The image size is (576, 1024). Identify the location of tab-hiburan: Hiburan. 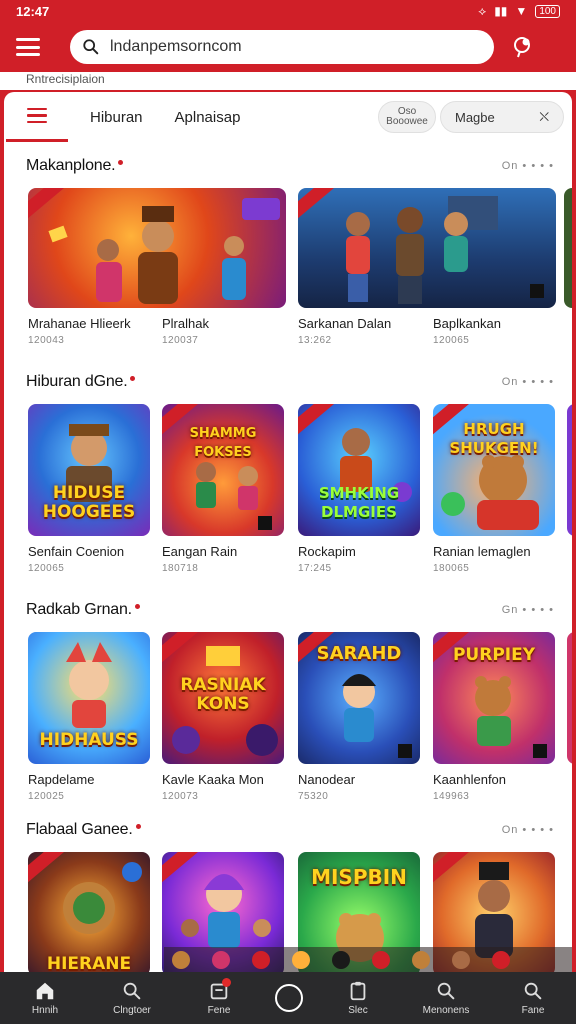
(116, 117).